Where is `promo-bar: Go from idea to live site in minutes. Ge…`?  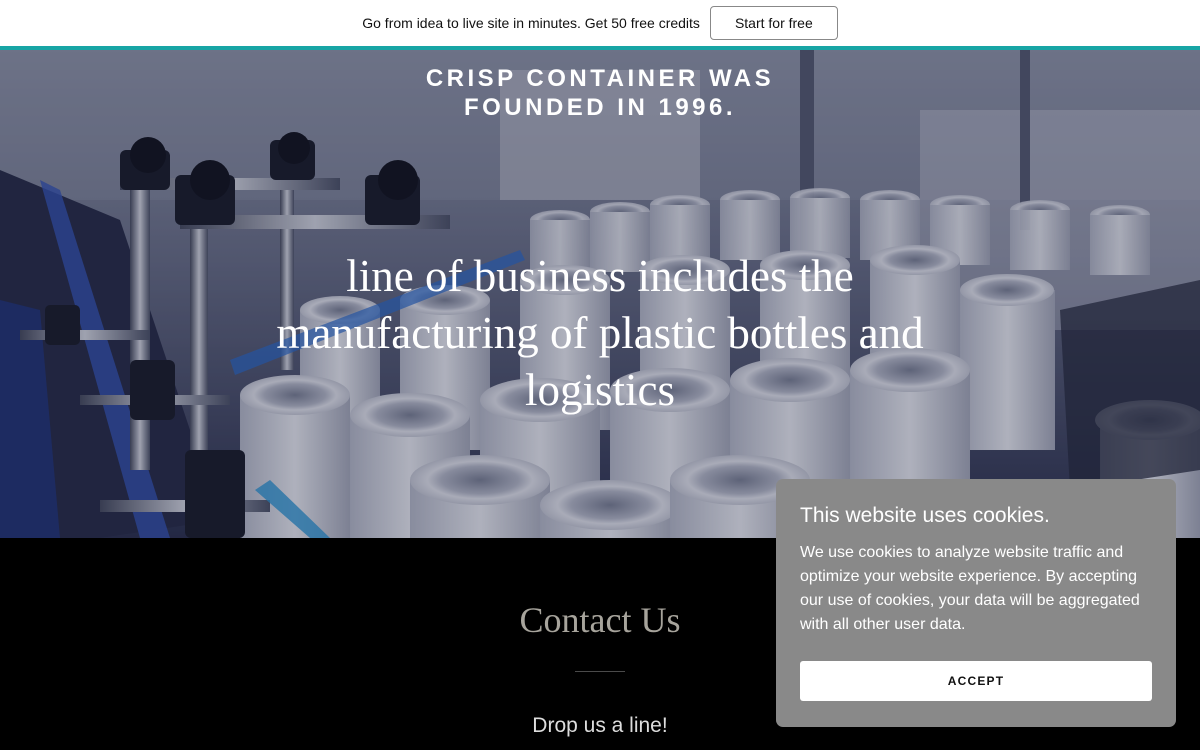
promo-bar: Go from idea to live site in minutes. Ge… is located at coordinates (600, 23).